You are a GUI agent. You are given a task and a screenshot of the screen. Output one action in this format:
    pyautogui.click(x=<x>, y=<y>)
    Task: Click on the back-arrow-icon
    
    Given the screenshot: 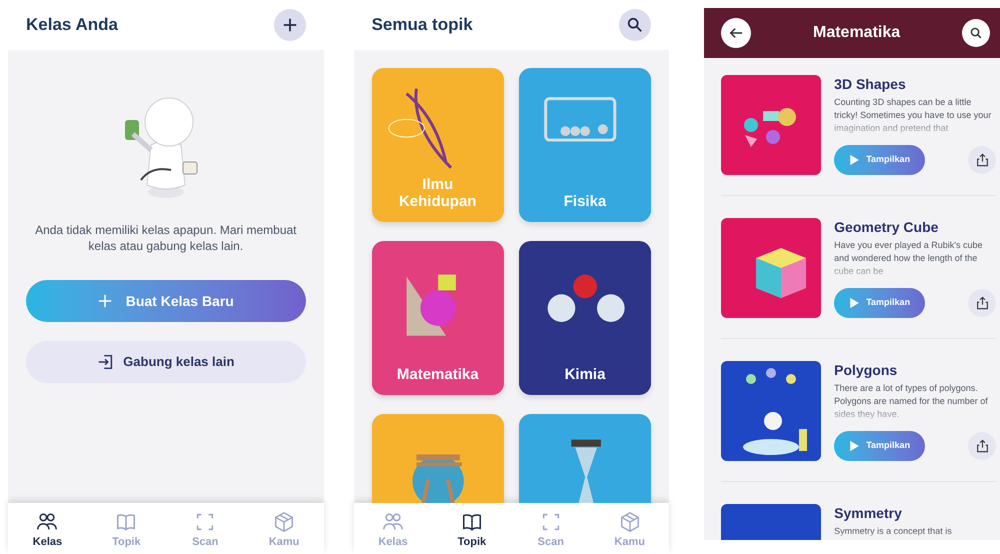 What is the action you would take?
    pyautogui.click(x=736, y=33)
    